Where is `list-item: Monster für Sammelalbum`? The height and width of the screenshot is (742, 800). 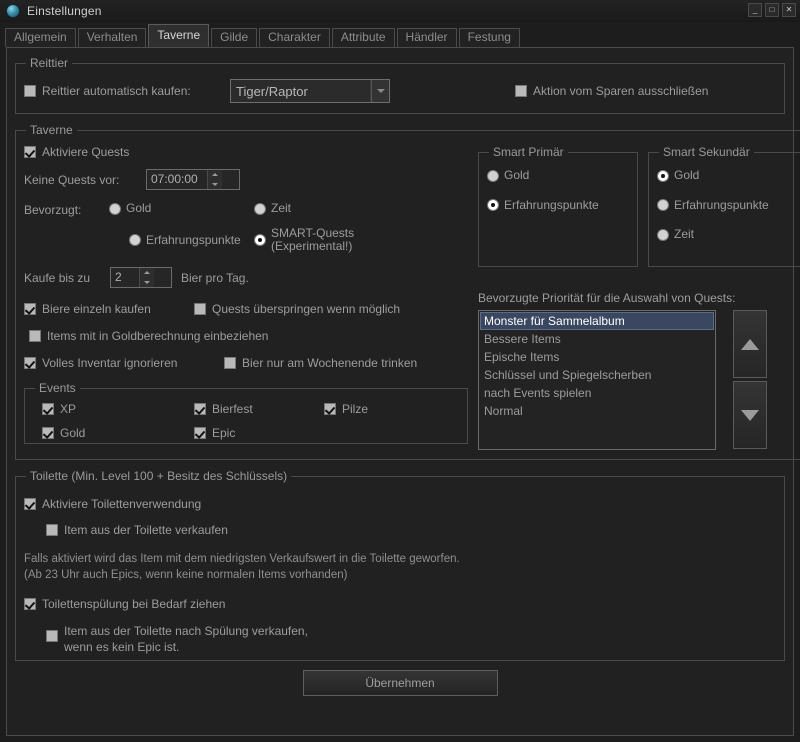 list-item: Monster für Sammelalbum is located at coordinates (597, 321).